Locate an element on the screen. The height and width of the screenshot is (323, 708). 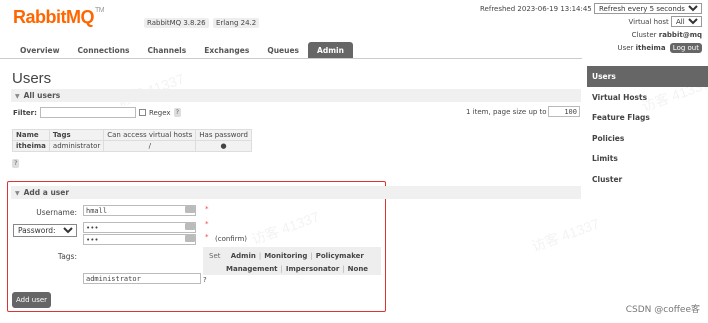
current-user: itheima is located at coordinates (650, 48).